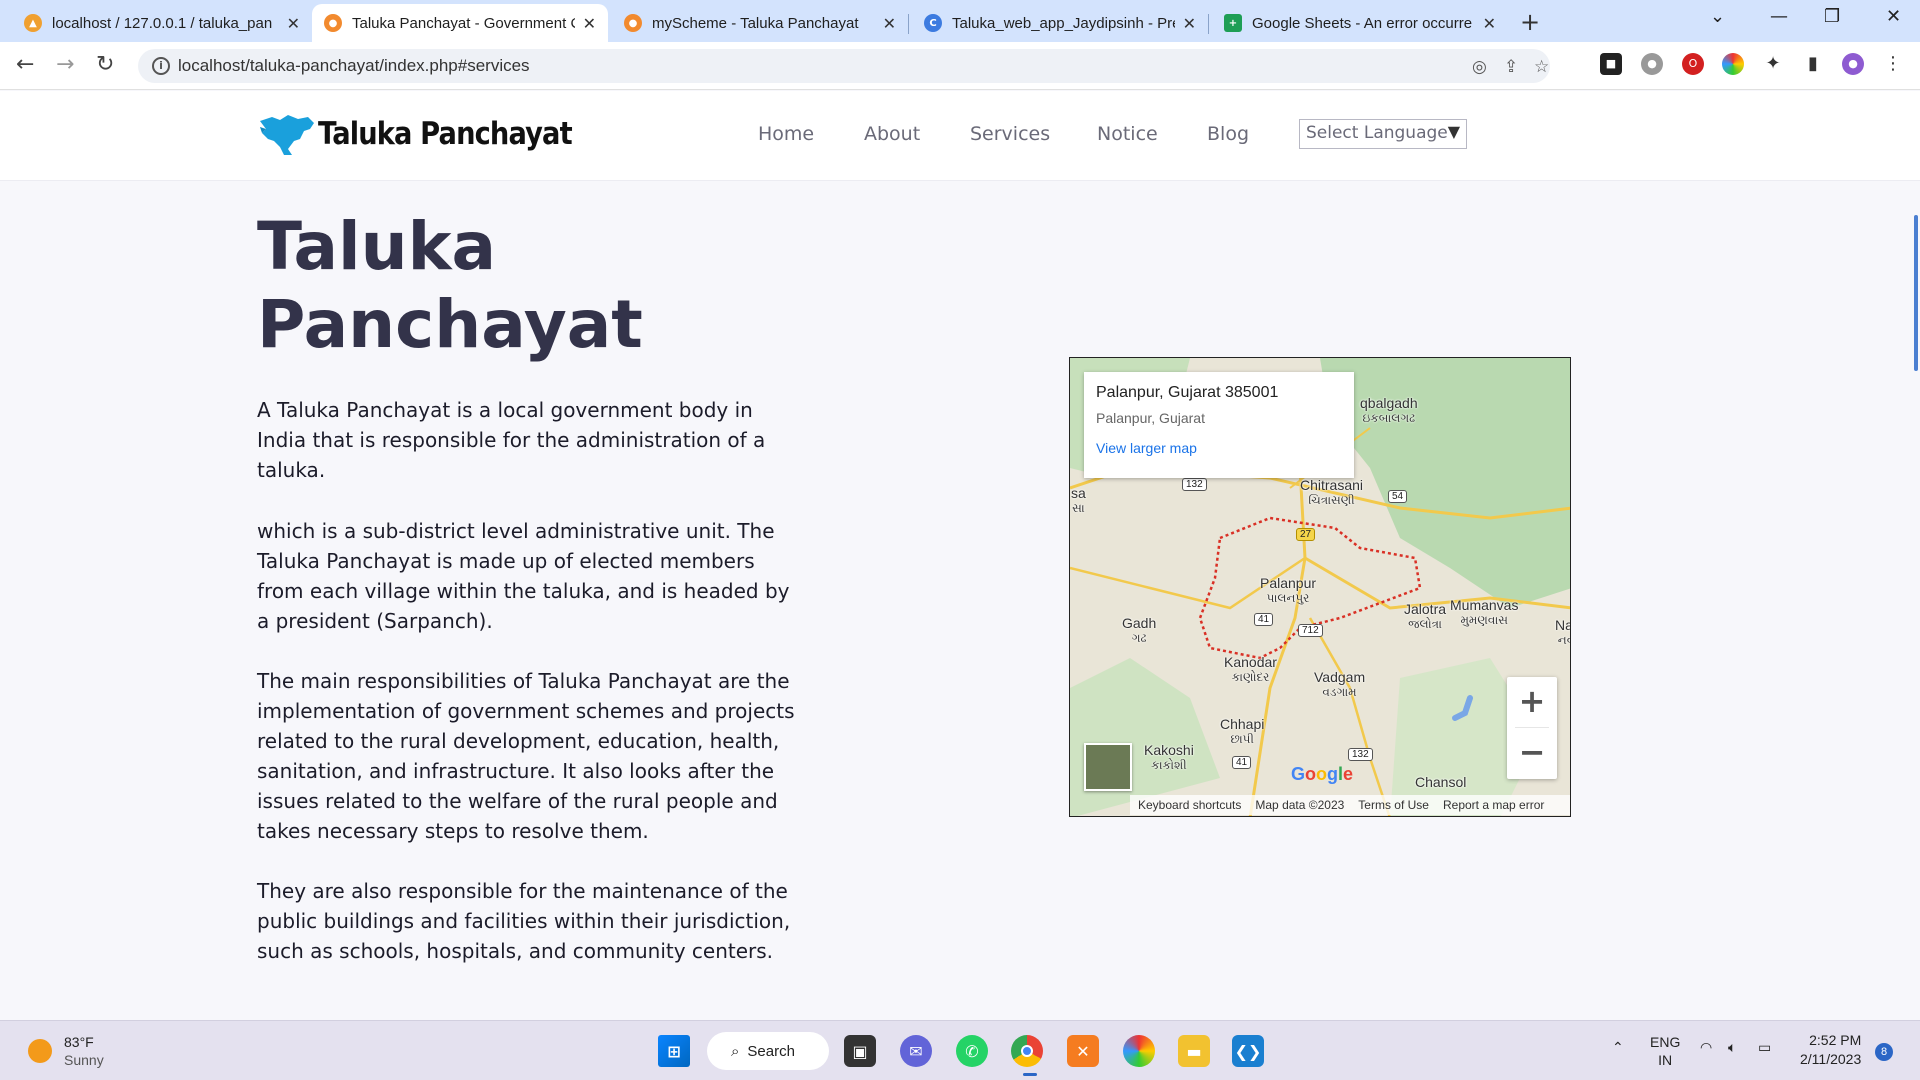  Describe the element at coordinates (105, 64) in the screenshot. I see `reload-icon: ↻` at that location.